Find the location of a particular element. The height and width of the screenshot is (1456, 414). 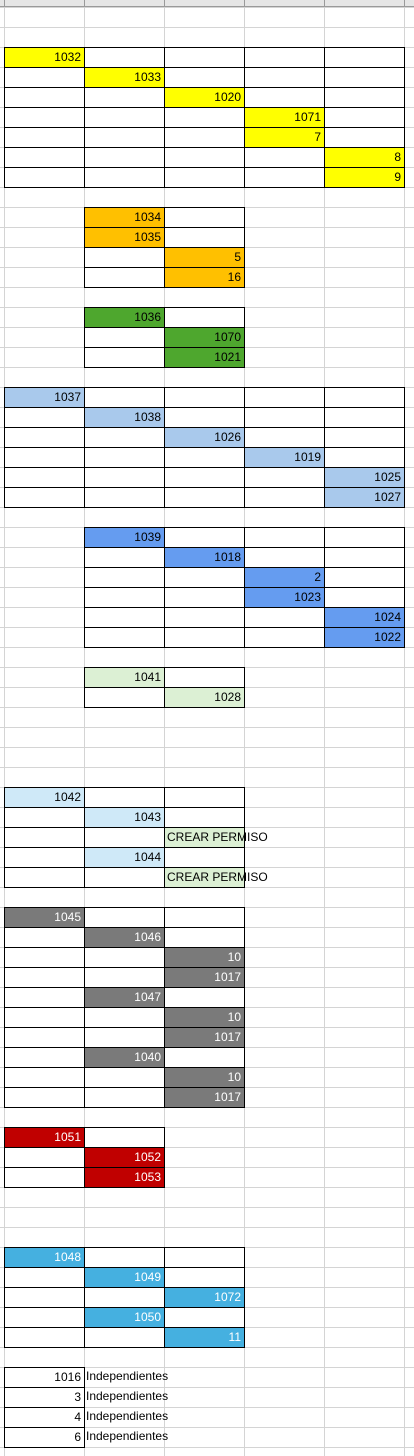

cell-value: 1021 is located at coordinates (204, 357).